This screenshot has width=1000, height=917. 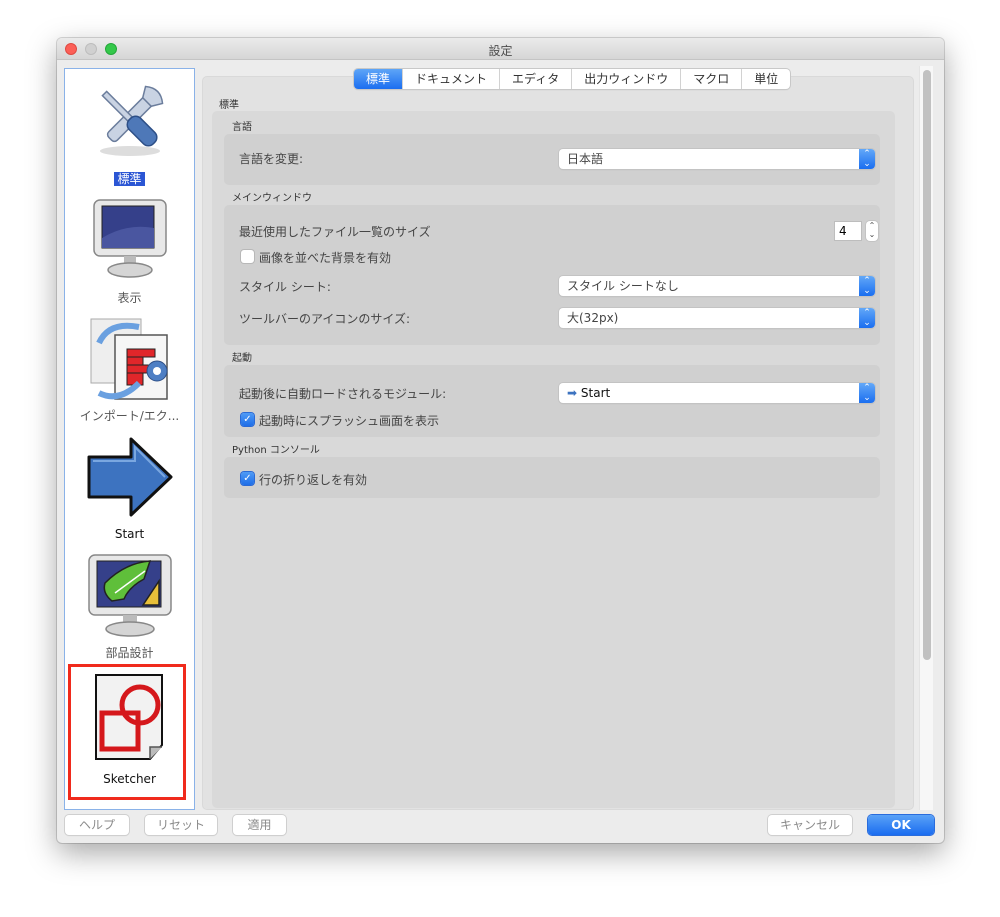 What do you see at coordinates (343, 394) in the screenshot?
I see `autoload-module-label: 起動後に自動ロードされるモジュール:` at bounding box center [343, 394].